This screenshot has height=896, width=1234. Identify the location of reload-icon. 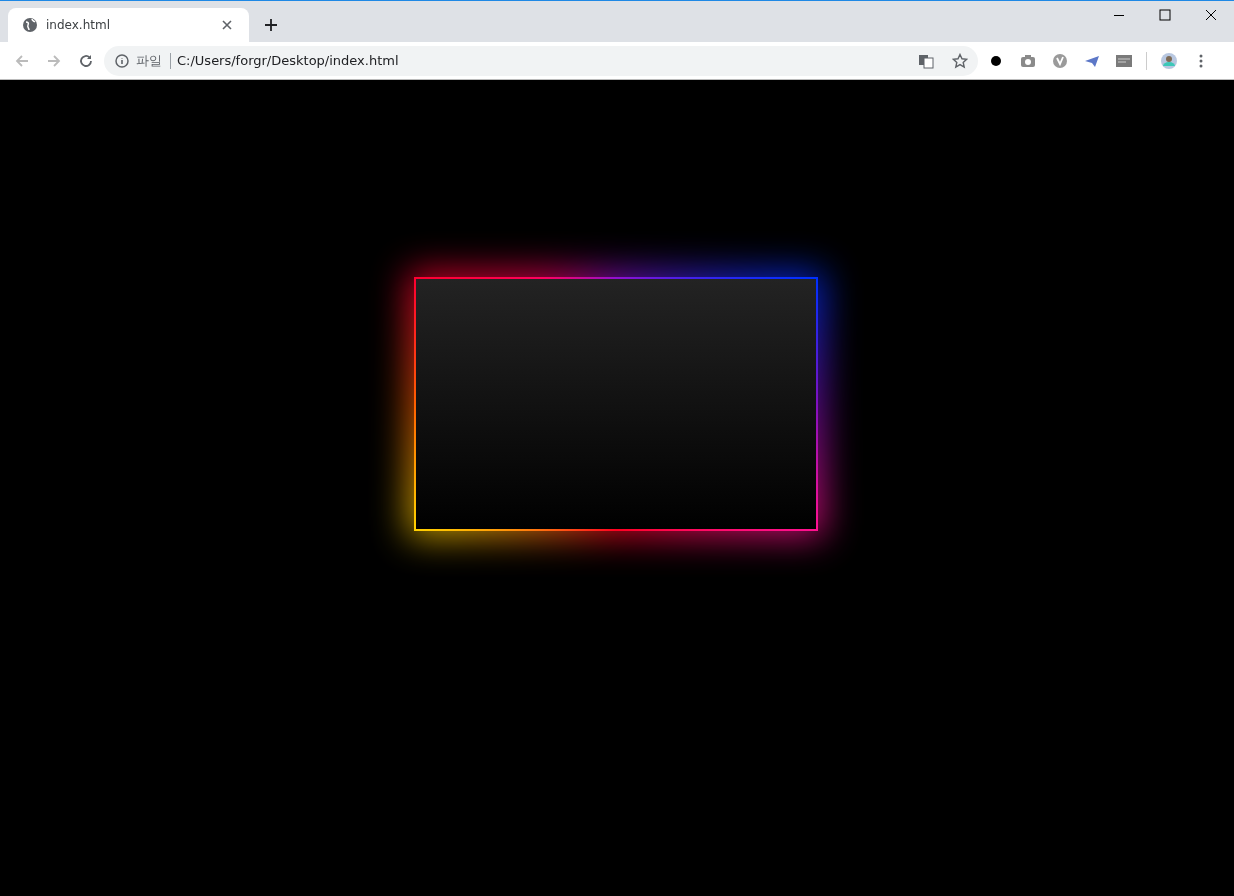
(86, 60).